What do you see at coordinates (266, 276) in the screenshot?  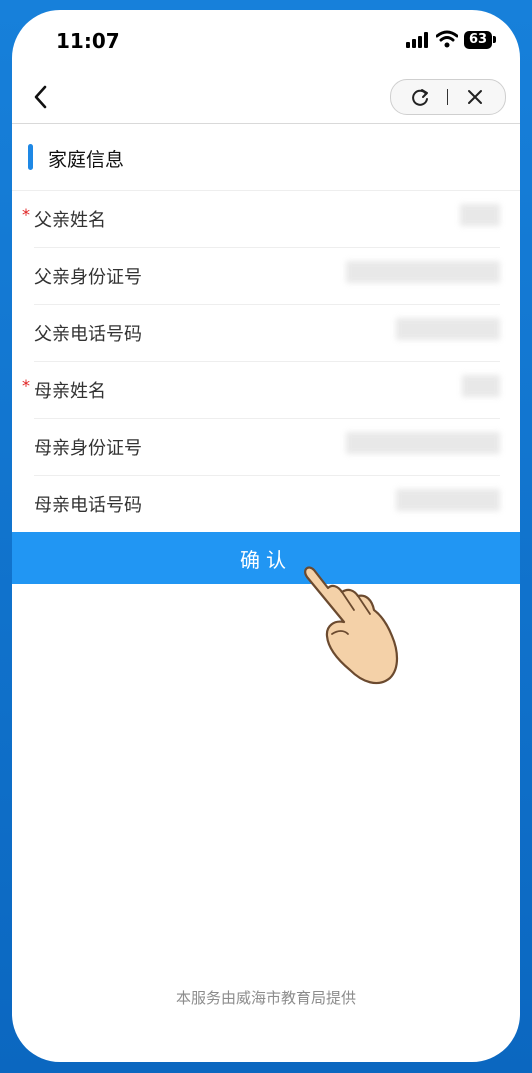 I see `field-father-id: 父亲身份证号` at bounding box center [266, 276].